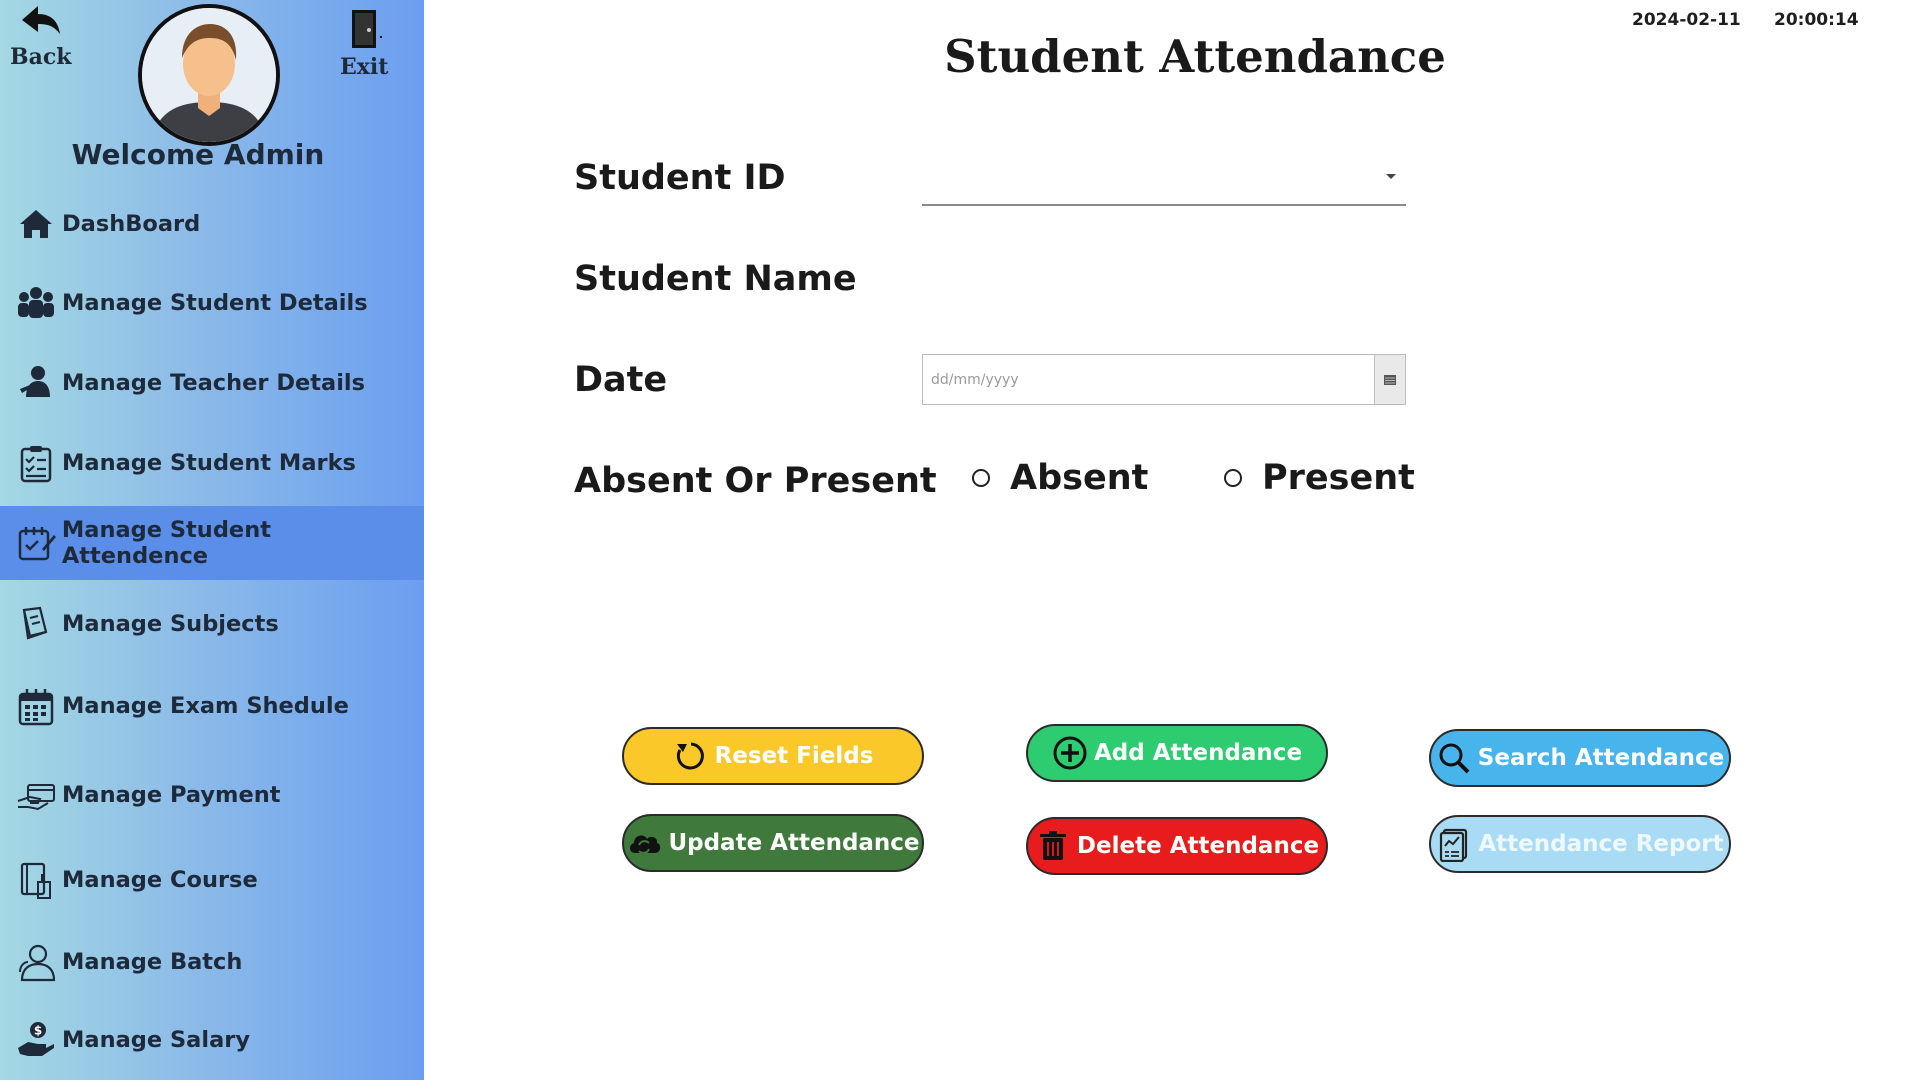  I want to click on sidebar-item-label: Manage Salary, so click(156, 1040).